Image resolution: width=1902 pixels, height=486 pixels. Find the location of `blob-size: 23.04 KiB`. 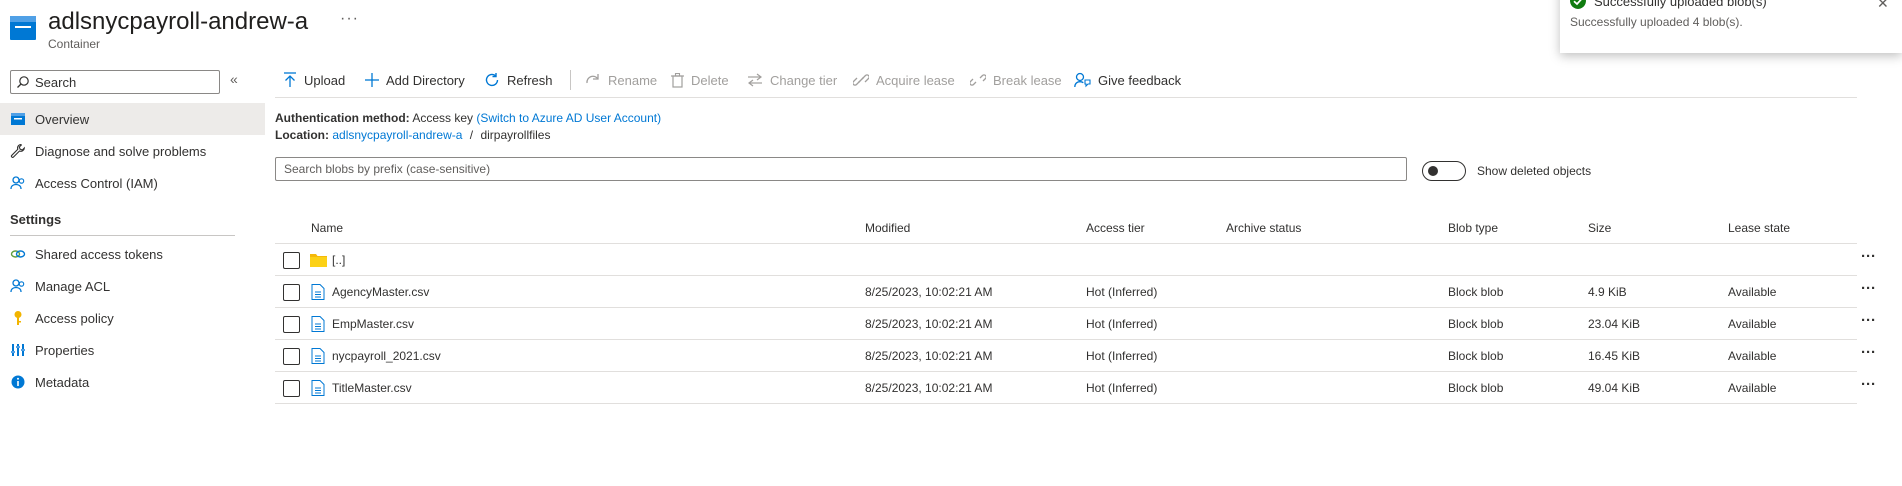

blob-size: 23.04 KiB is located at coordinates (1614, 324).